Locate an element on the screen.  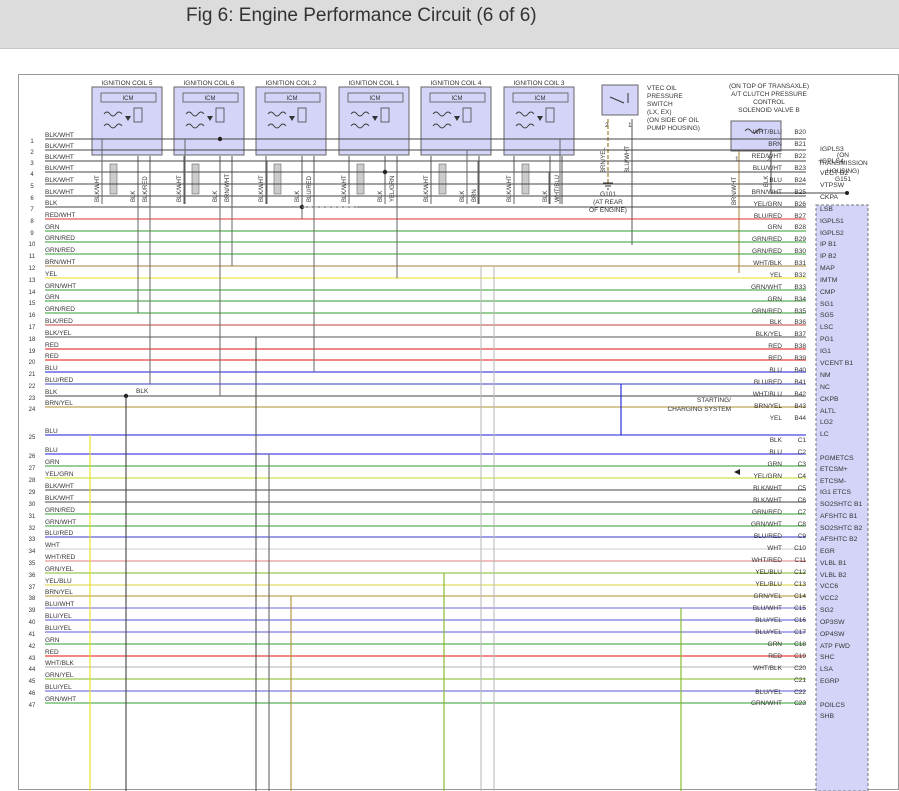
ecm-pin-label: C10 is located at coordinates (800, 548).